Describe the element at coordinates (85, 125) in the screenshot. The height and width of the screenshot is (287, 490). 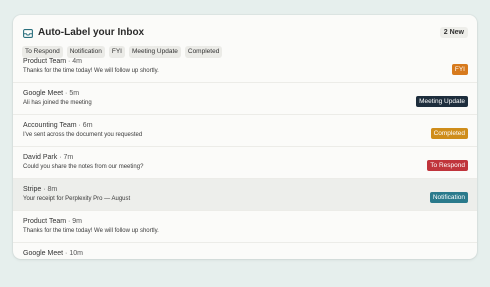
I see `email-time: · 6m` at that location.